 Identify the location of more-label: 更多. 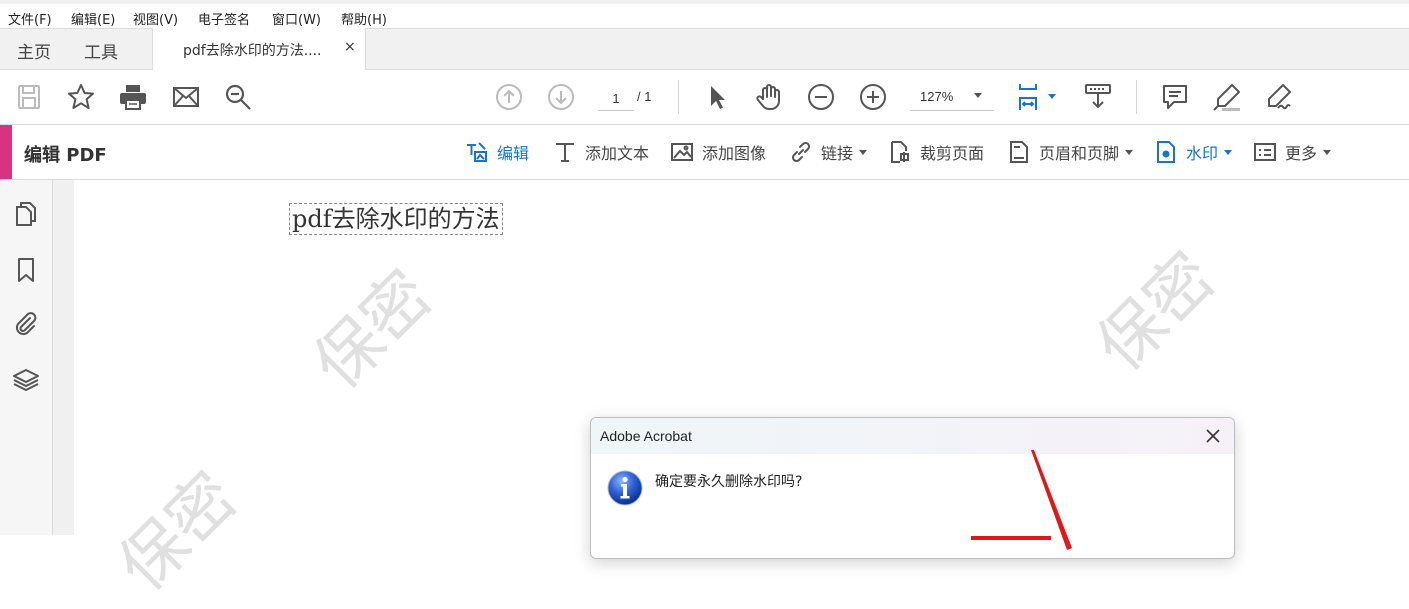
(1301, 153).